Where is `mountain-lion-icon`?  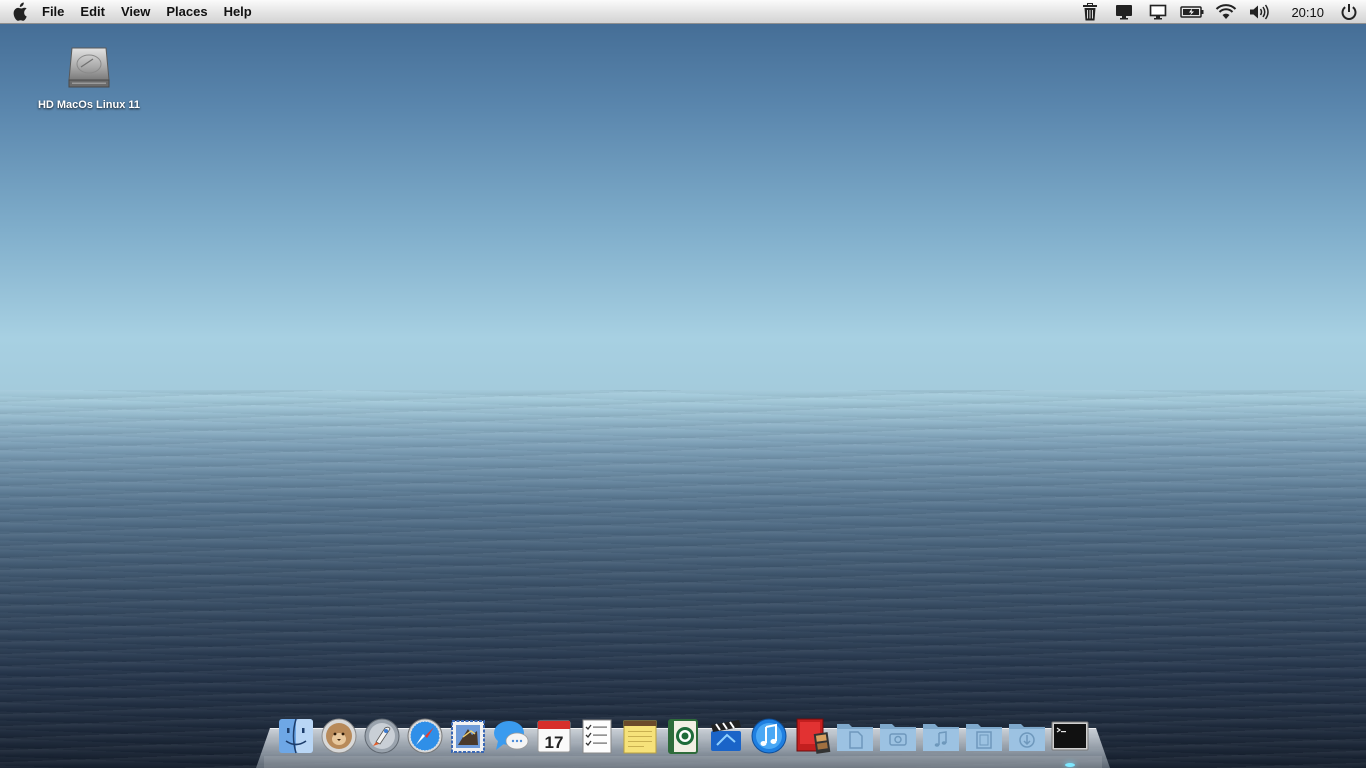
mountain-lion-icon is located at coordinates (339, 736).